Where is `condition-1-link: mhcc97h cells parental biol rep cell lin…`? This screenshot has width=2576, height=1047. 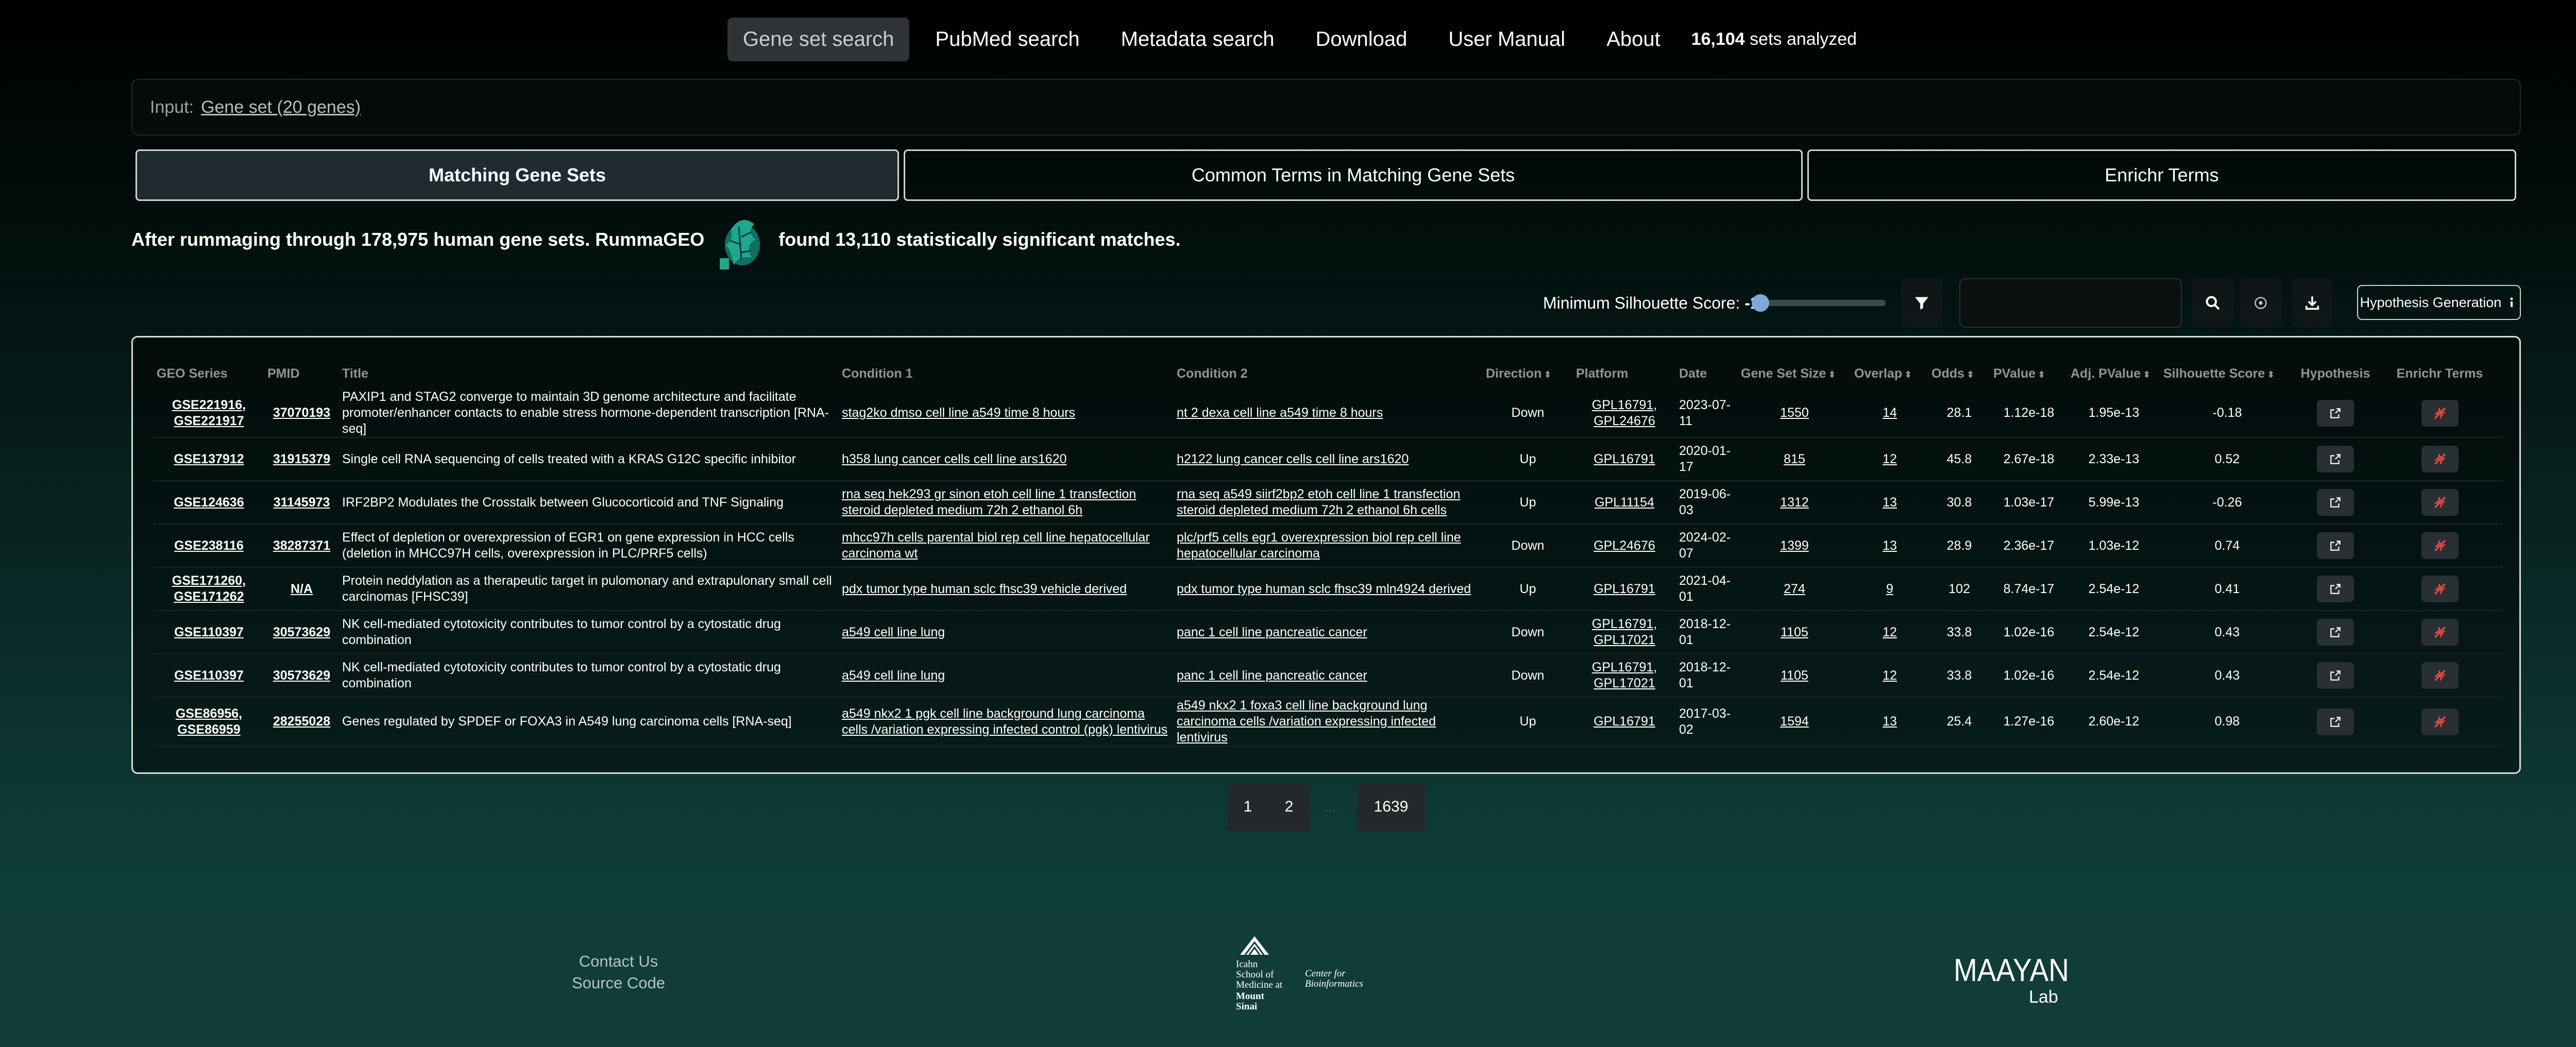
condition-1-link: mhcc97h cells parental biol rep cell lin… is located at coordinates (1006, 546).